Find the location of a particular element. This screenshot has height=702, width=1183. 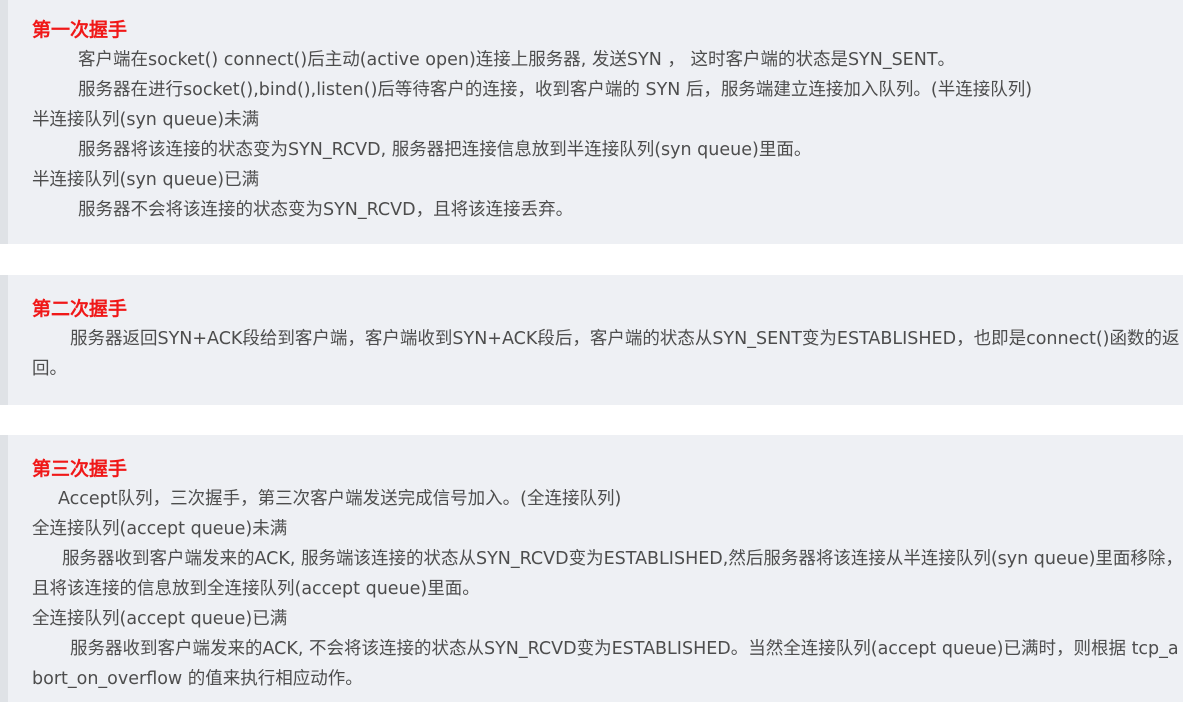

third-handshake-accept-text: Accept队列，三次握手，第三次客户端发送完成信号加入。(全连接队列) is located at coordinates (340, 499).